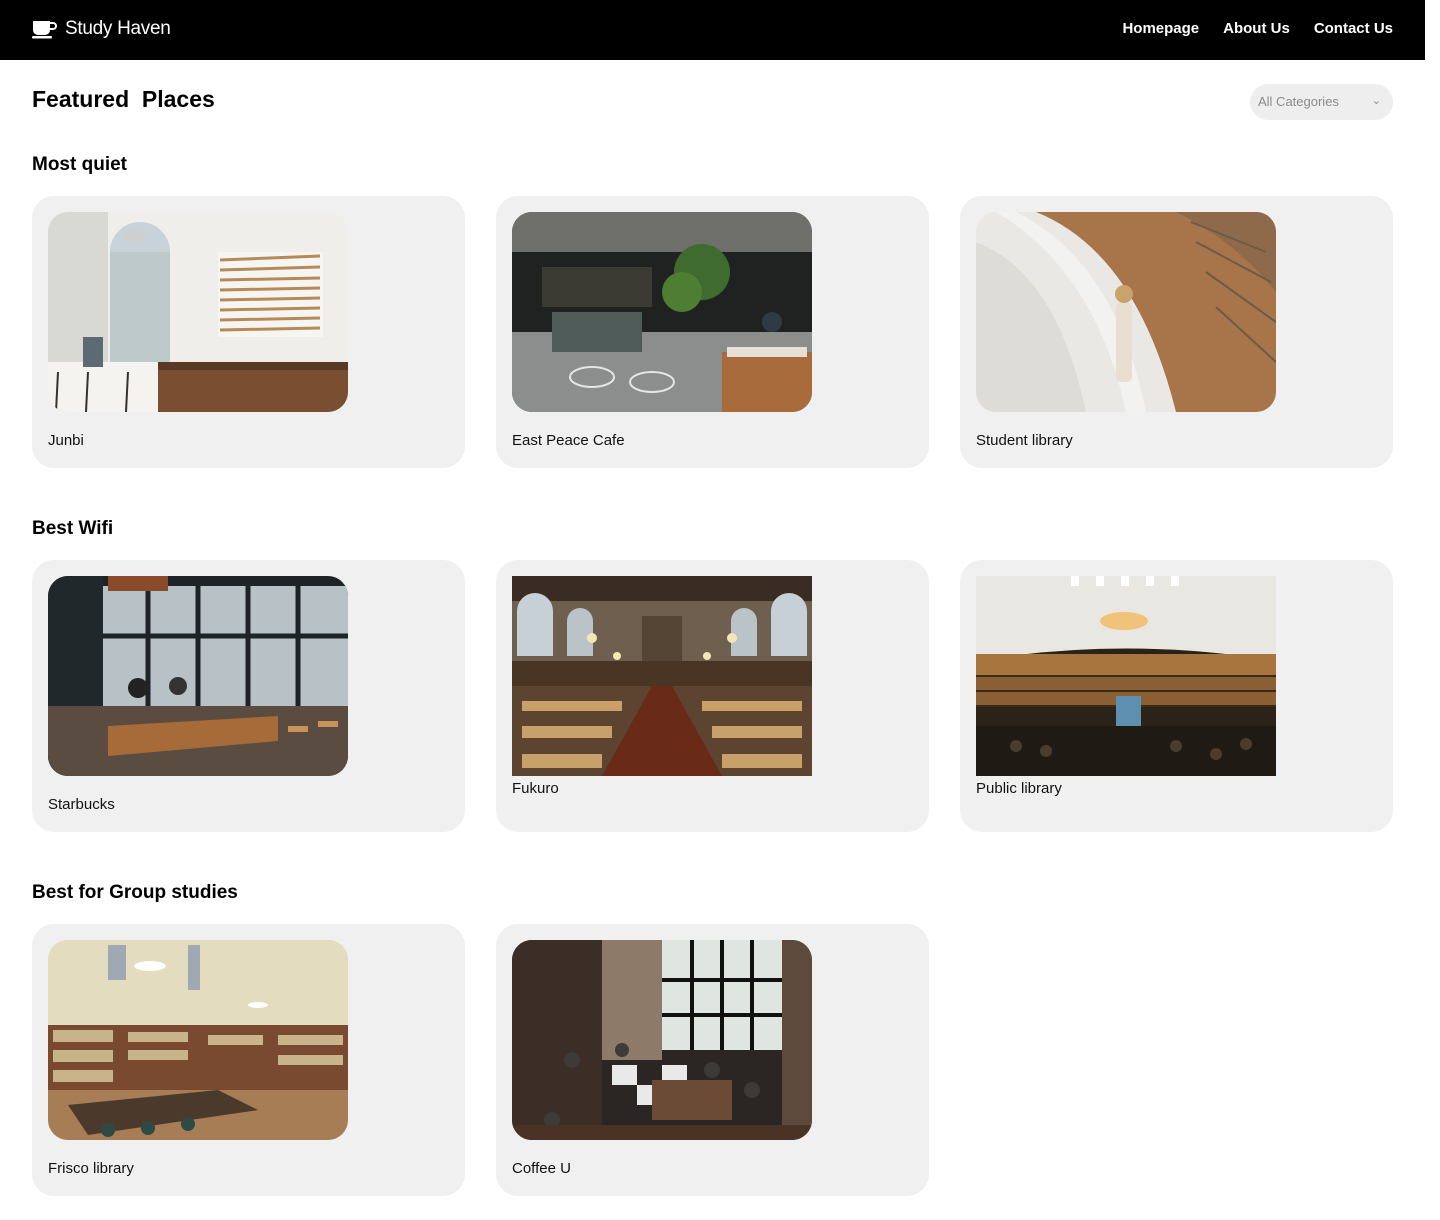 Image resolution: width=1440 pixels, height=1220 pixels. I want to click on main-nav: Homepage About Us Contact Us, so click(1257, 28).